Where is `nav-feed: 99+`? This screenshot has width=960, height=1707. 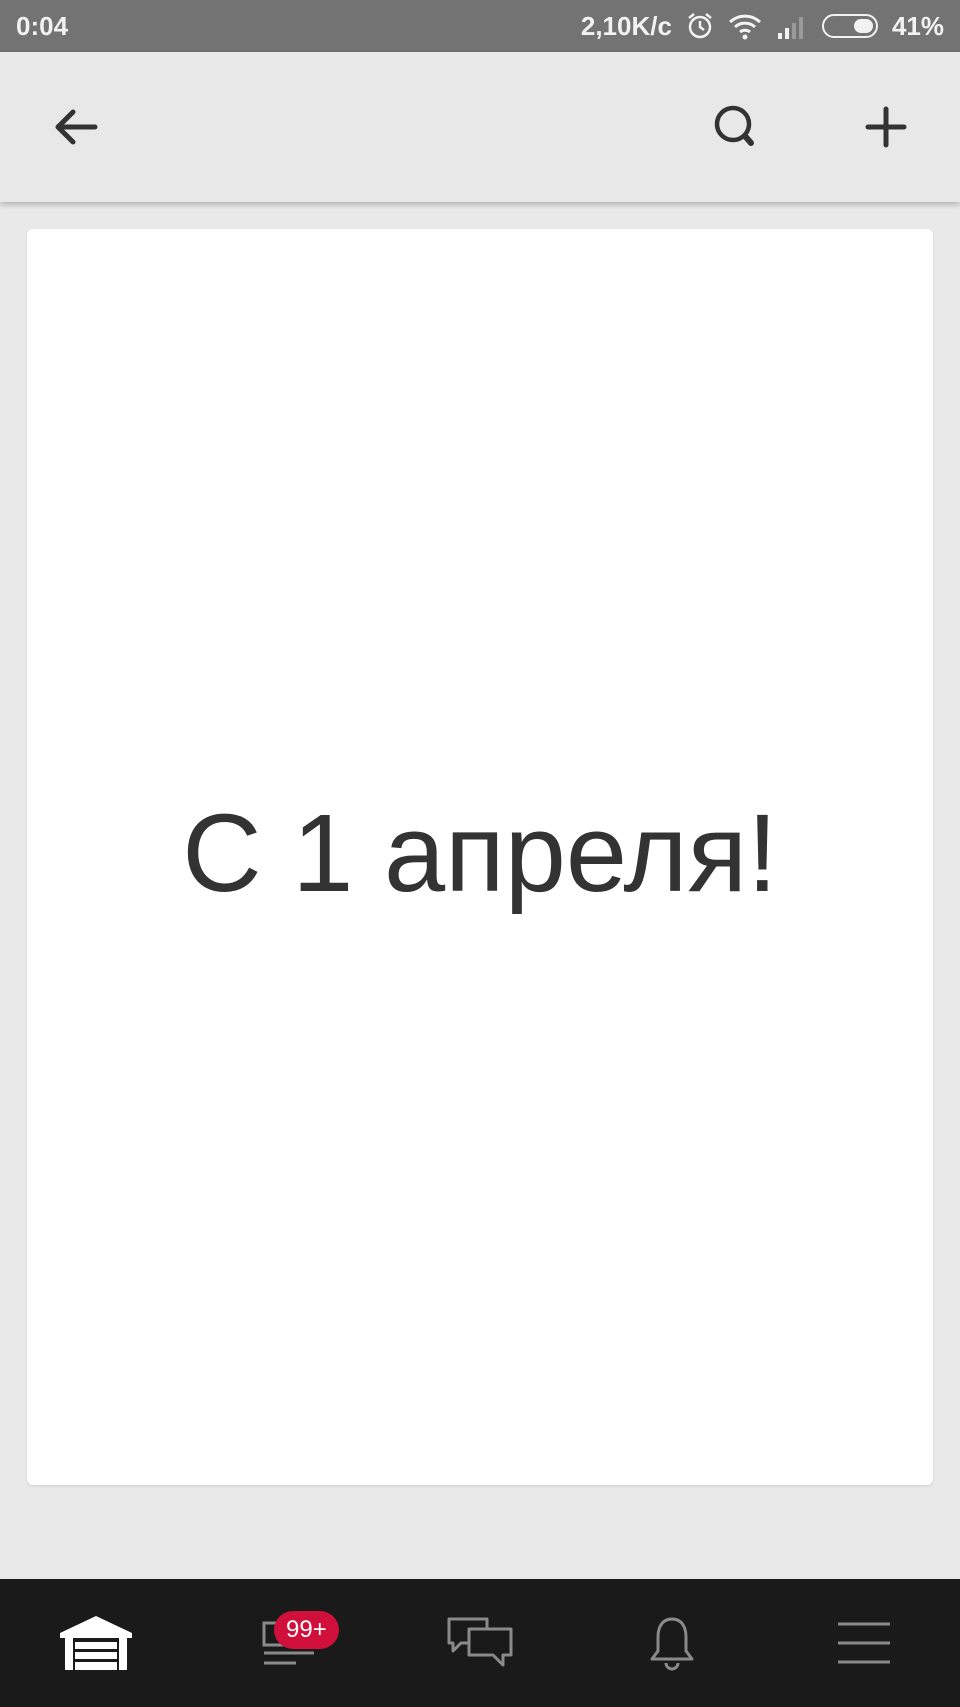
nav-feed: 99+ is located at coordinates (288, 1643).